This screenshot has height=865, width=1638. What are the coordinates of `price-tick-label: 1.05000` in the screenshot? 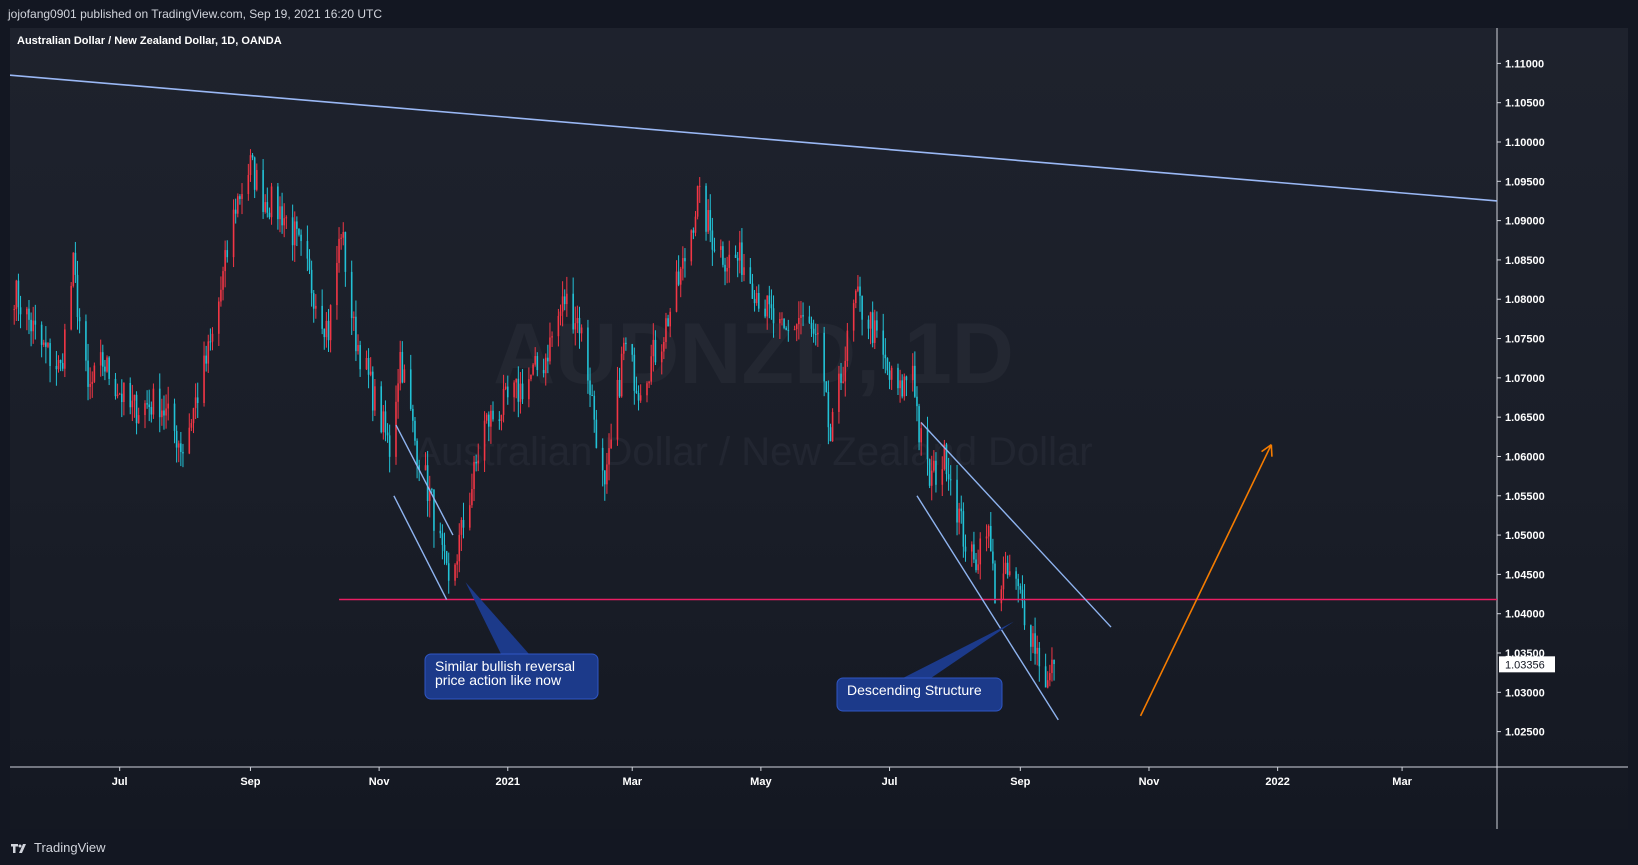 It's located at (1525, 536).